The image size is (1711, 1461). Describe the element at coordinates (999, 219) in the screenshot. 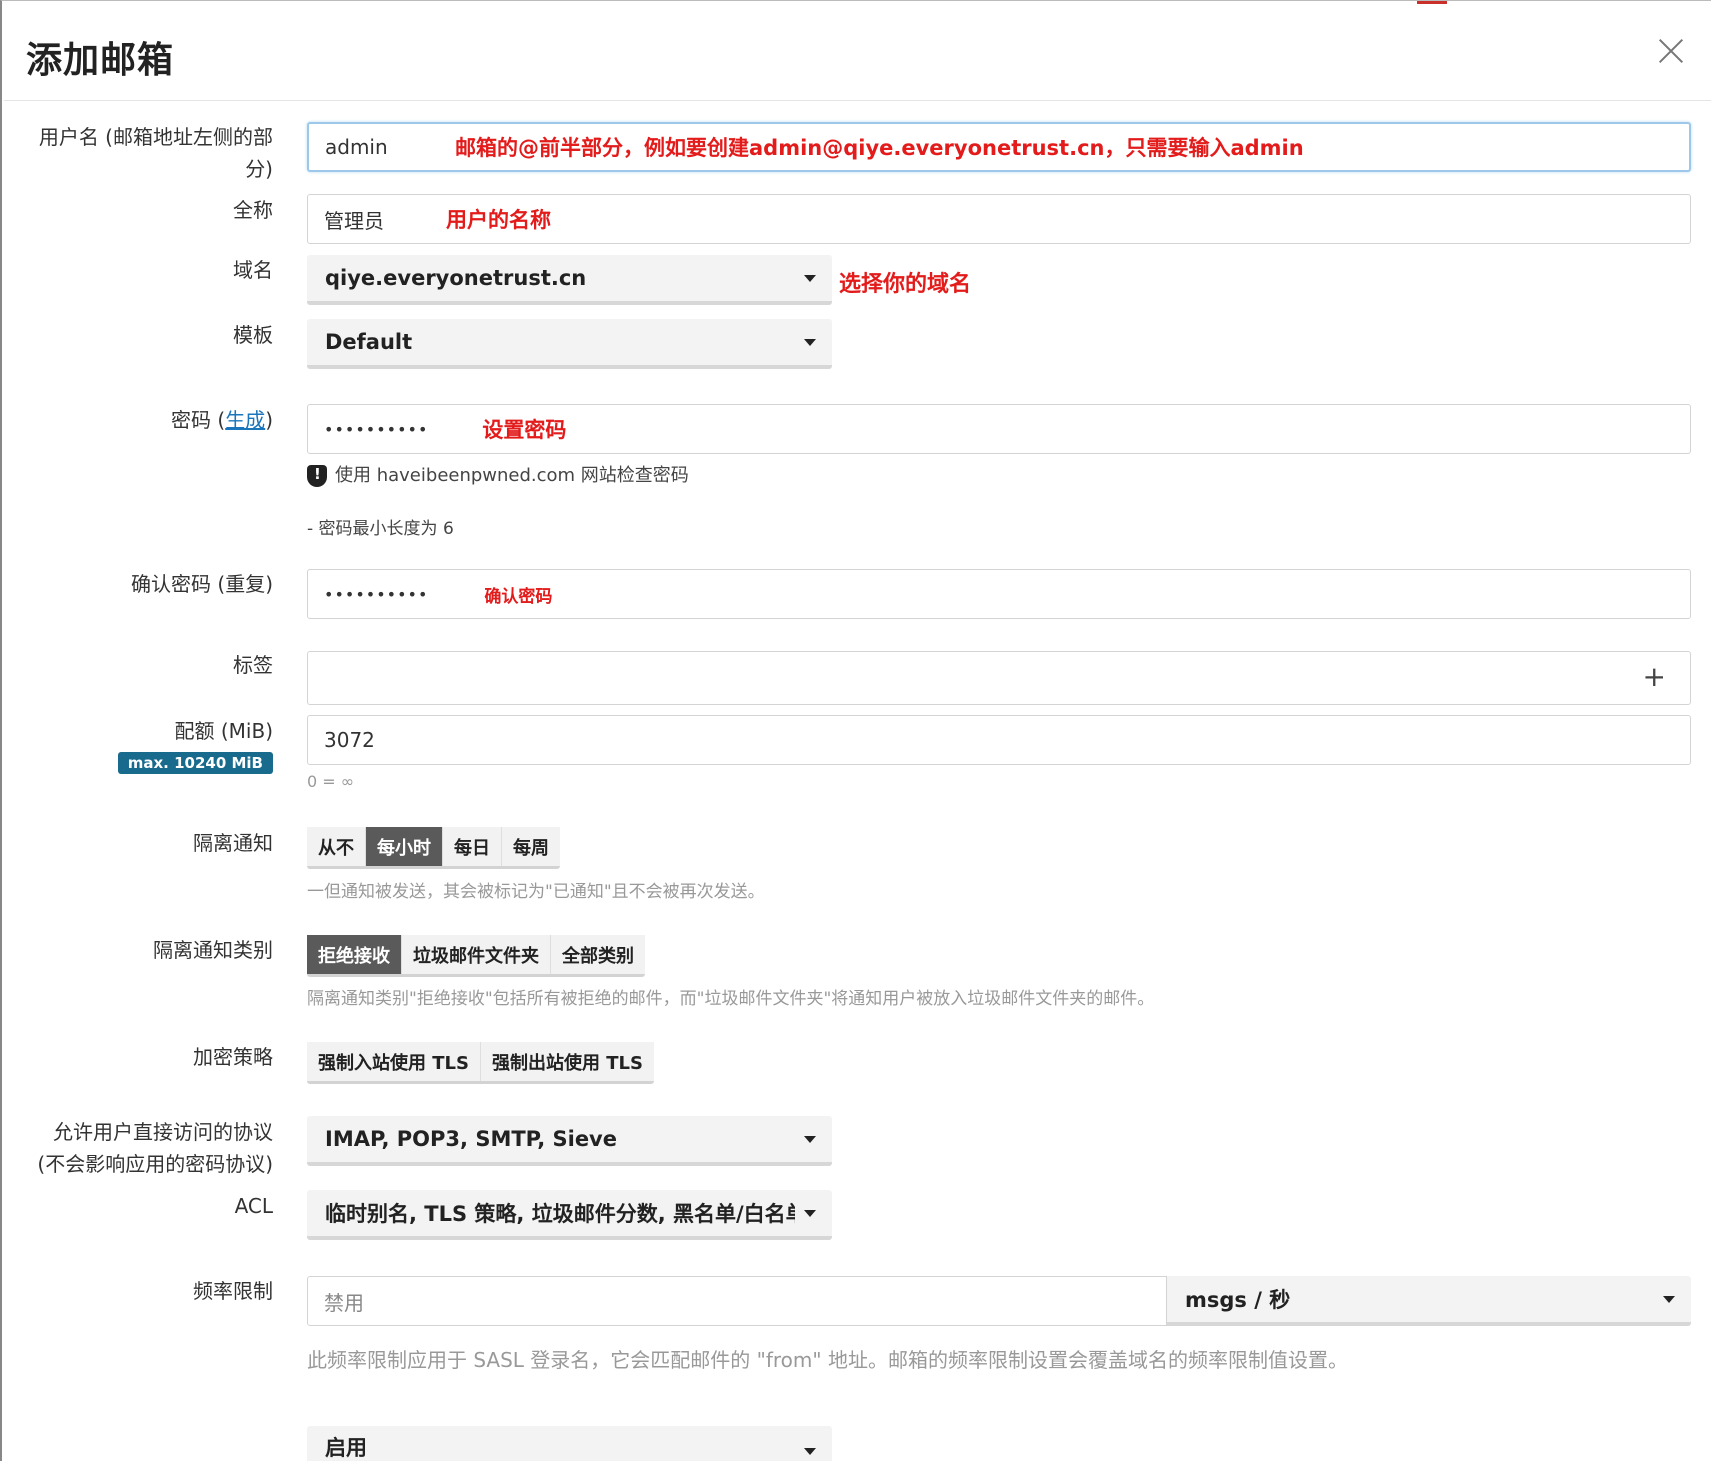

I see `fullname-input: 管理员 用户的名称` at that location.